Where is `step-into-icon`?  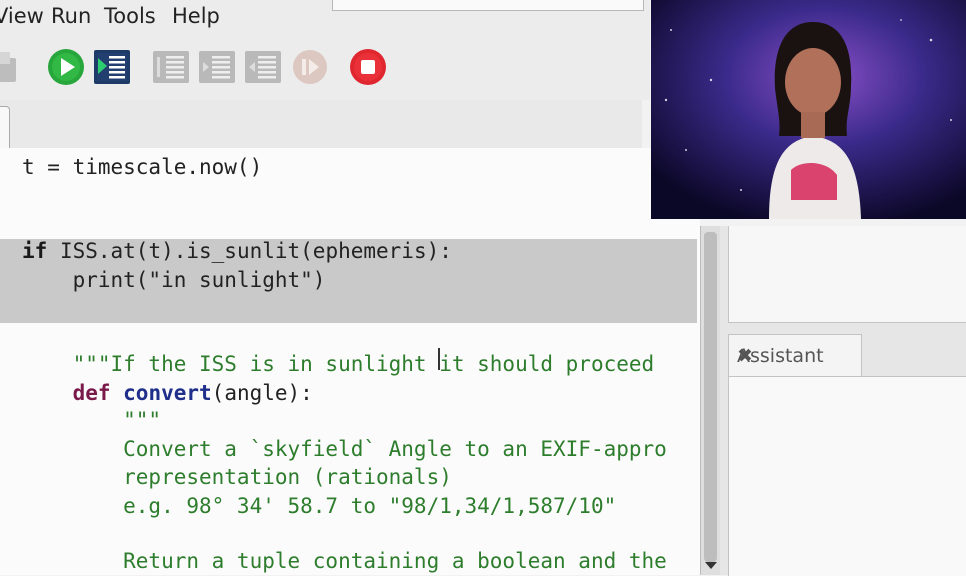 step-into-icon is located at coordinates (217, 67).